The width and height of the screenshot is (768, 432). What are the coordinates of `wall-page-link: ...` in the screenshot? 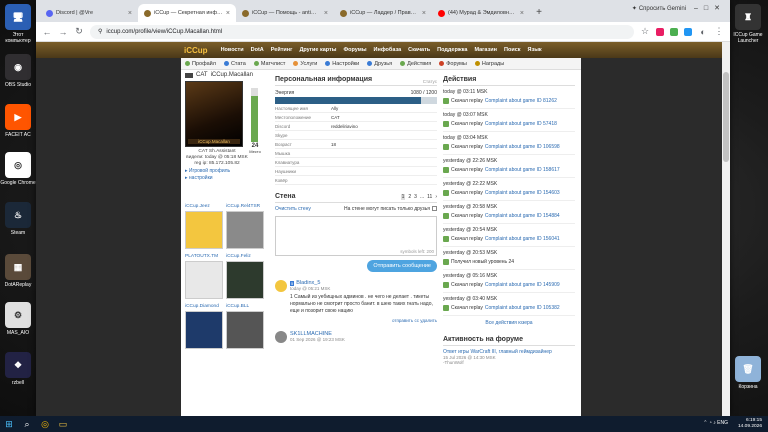 It's located at (422, 197).